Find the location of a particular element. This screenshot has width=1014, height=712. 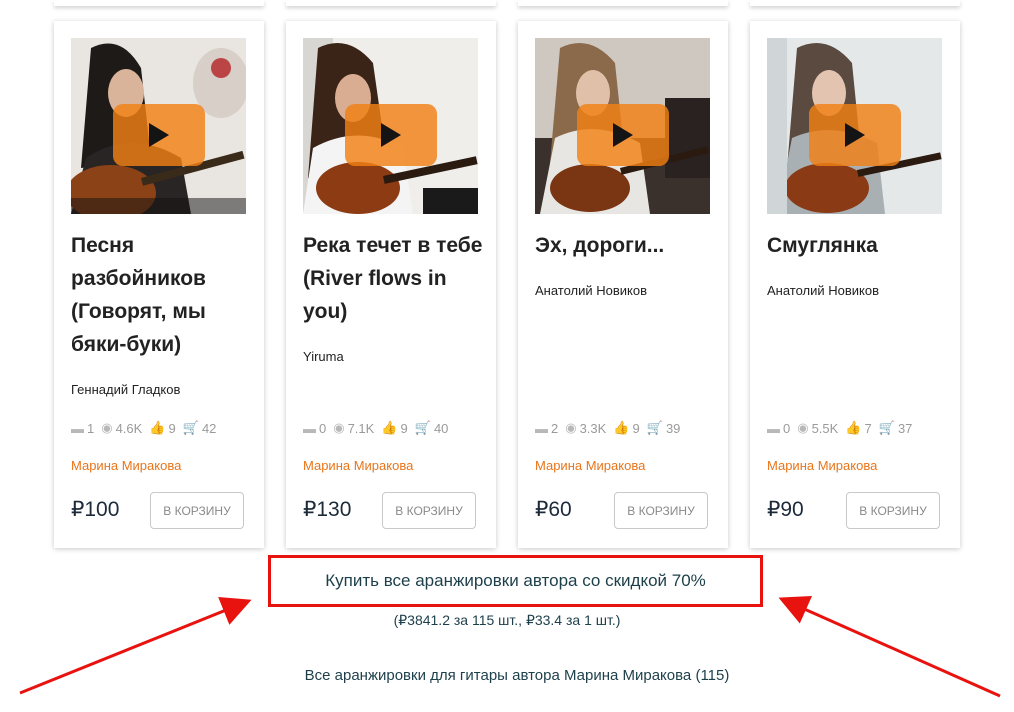

card-title: Река течет в тебе (River flows in you) is located at coordinates (393, 278).